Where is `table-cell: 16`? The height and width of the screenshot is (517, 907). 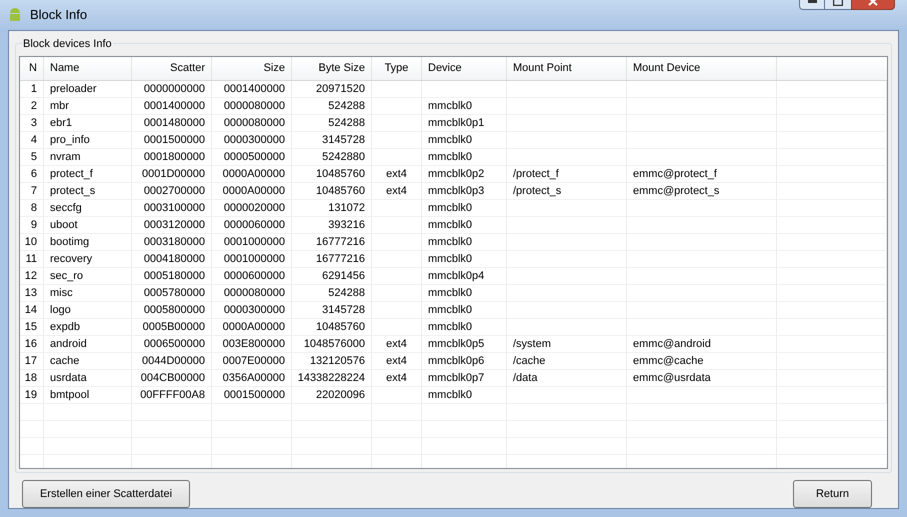
table-cell: 16 is located at coordinates (32, 344).